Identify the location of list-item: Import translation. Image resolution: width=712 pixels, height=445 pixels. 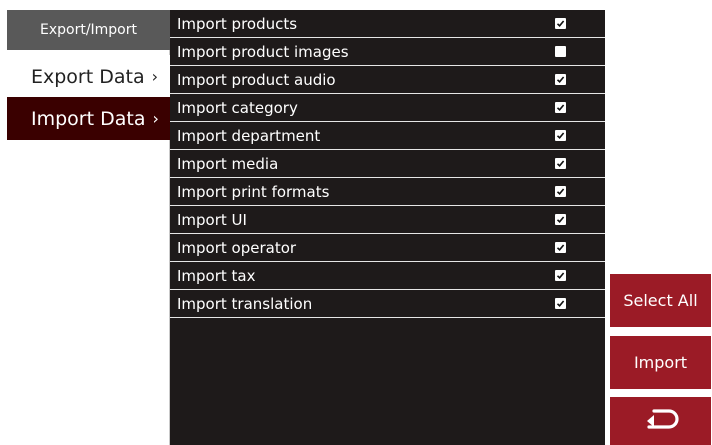
(387, 304).